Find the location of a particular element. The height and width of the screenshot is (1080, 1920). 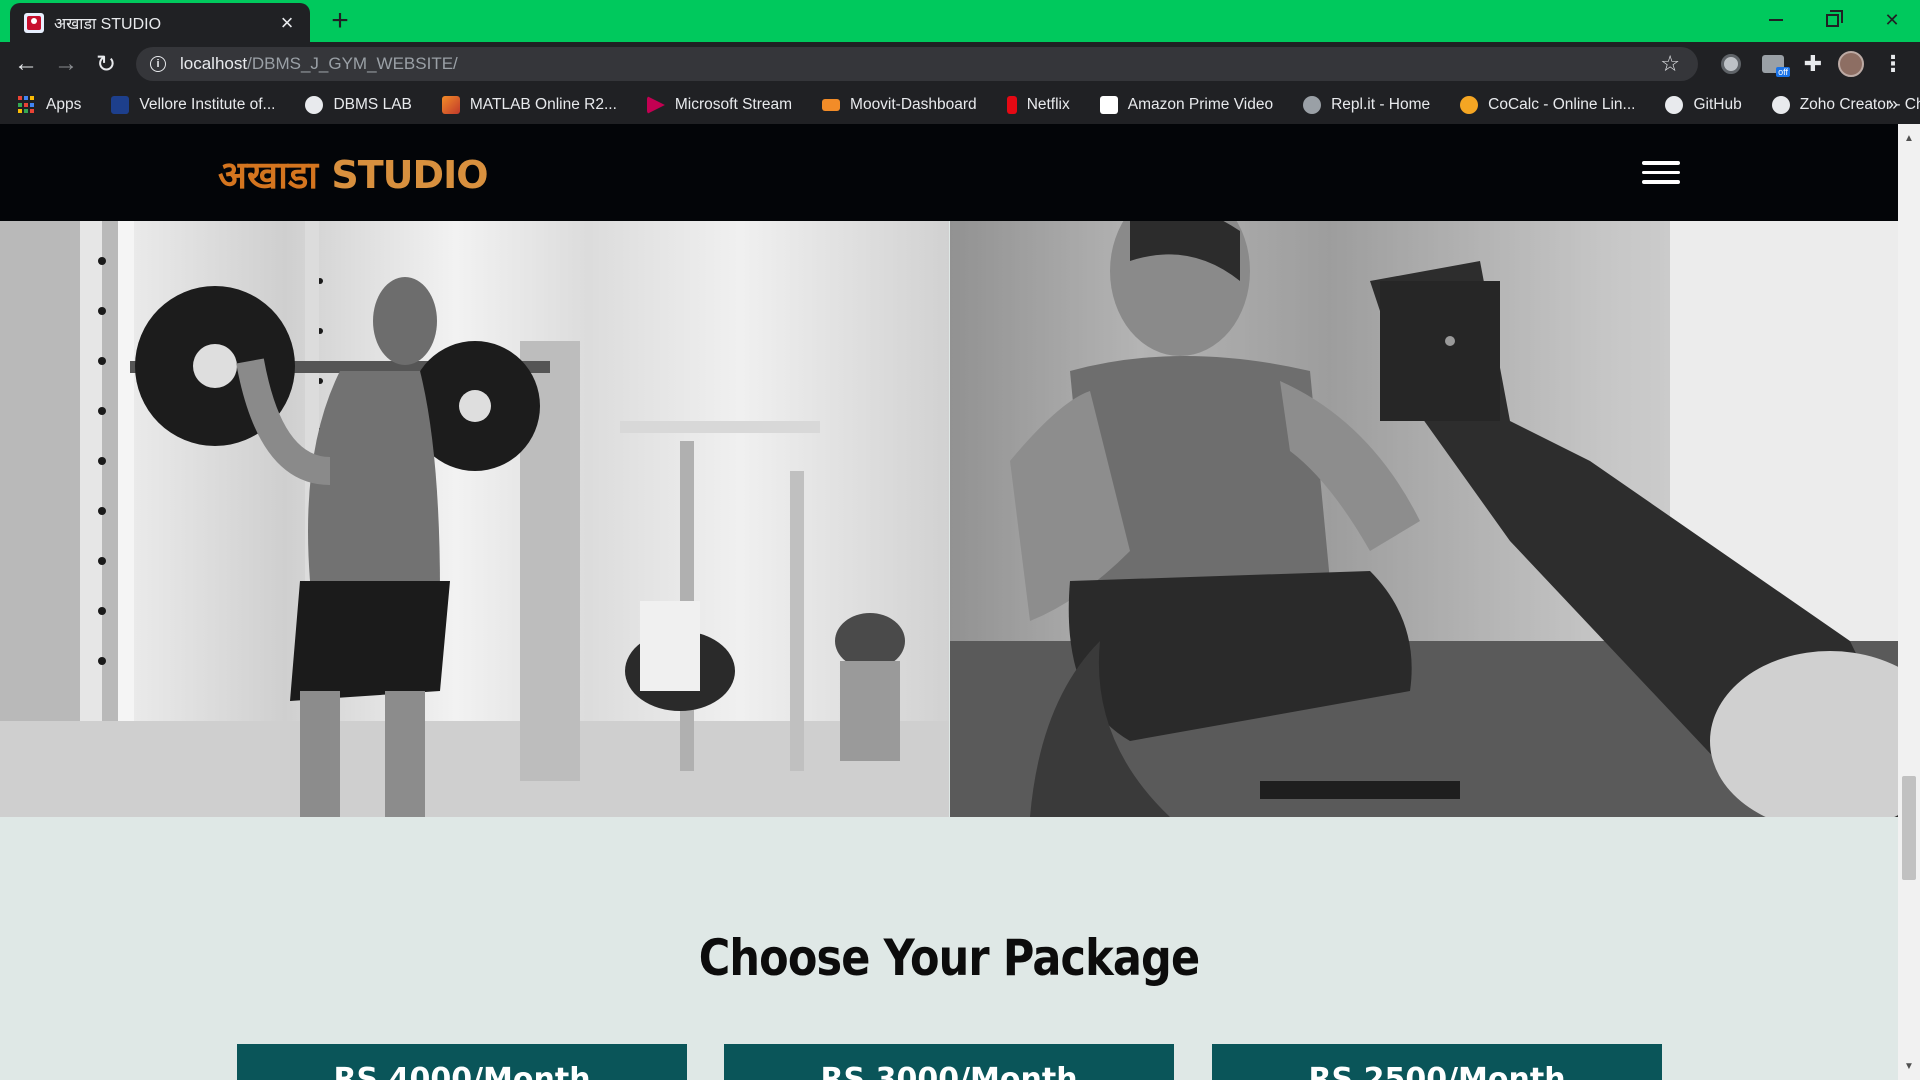

close-icon: ✕ is located at coordinates (1892, 19).